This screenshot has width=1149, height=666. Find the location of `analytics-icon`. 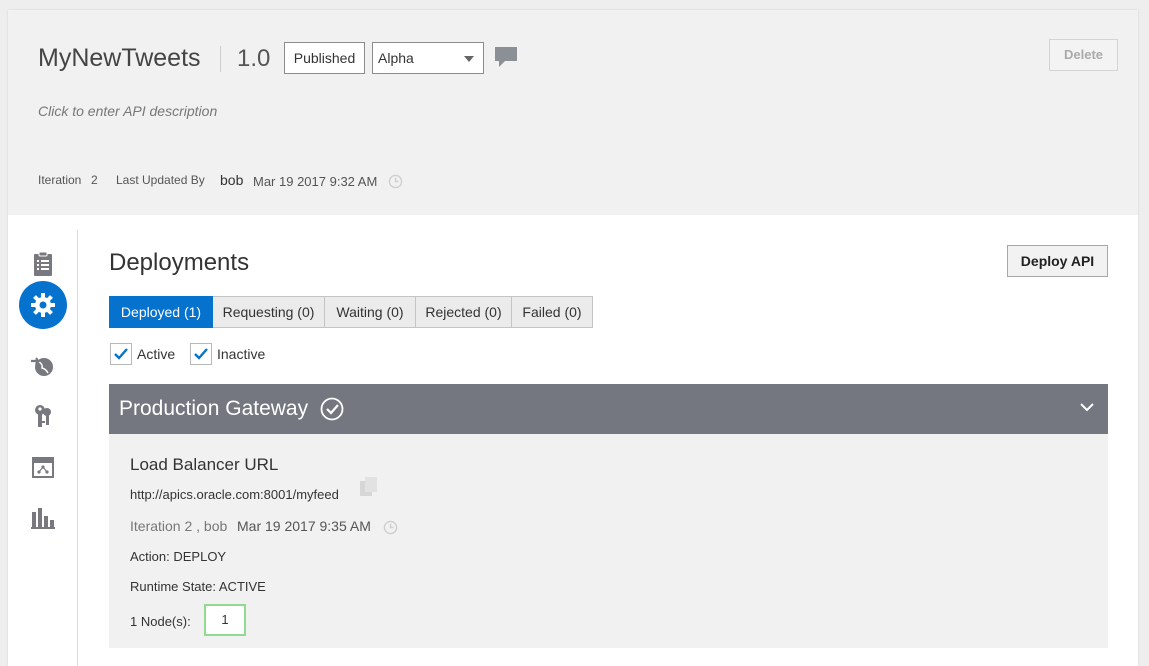

analytics-icon is located at coordinates (43, 518).